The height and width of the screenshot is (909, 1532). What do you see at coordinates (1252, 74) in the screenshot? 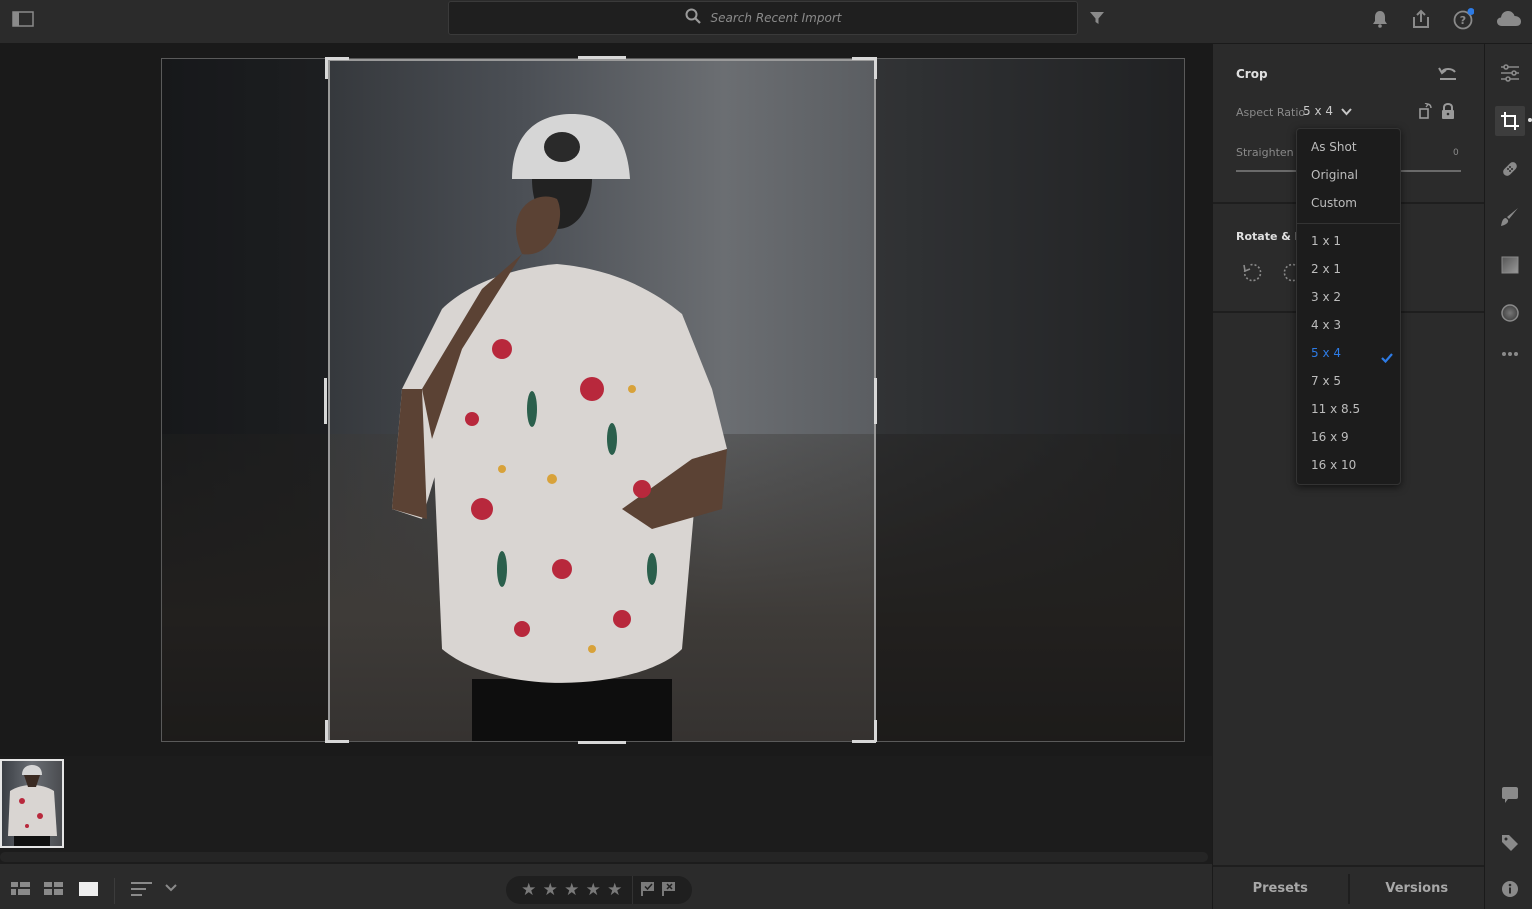
I see `crop-title: Crop` at bounding box center [1252, 74].